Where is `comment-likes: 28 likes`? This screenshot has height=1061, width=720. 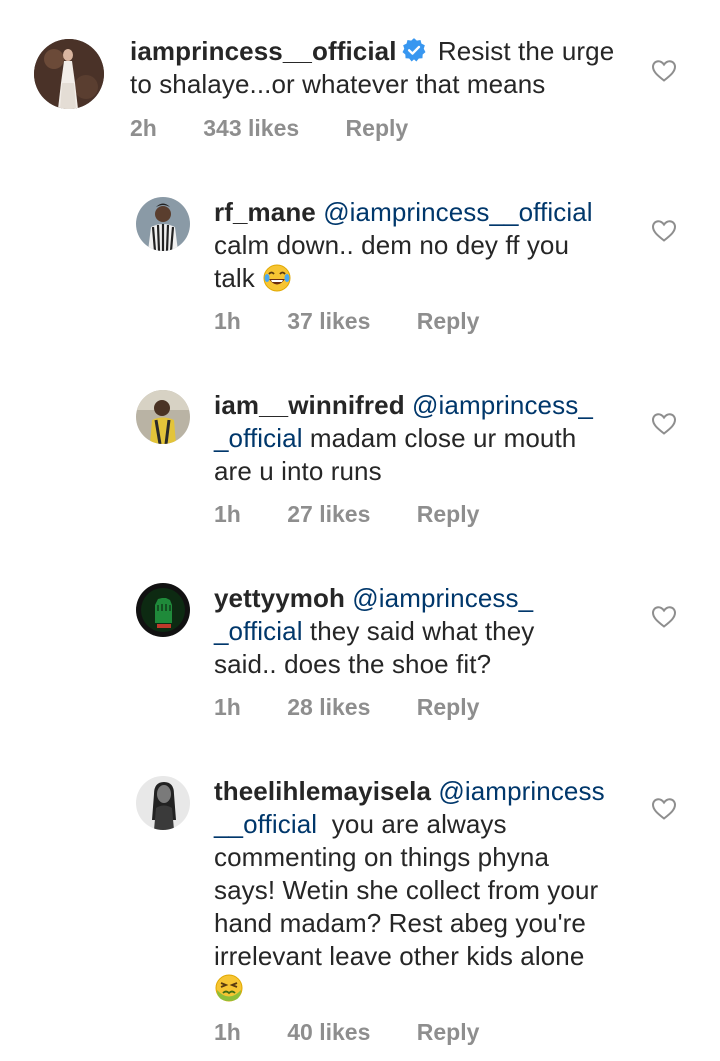 comment-likes: 28 likes is located at coordinates (328, 707).